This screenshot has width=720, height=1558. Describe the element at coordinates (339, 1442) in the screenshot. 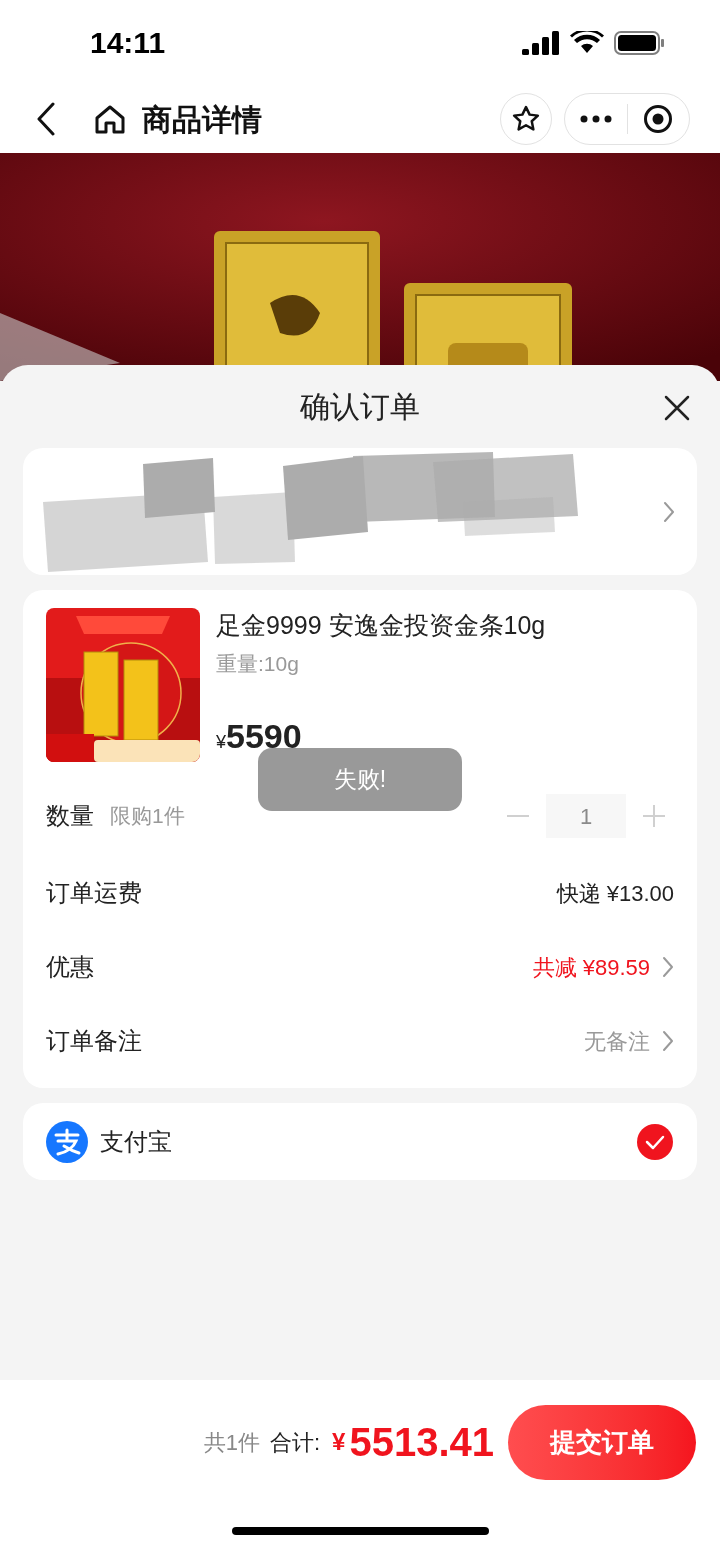

I see `total-currency: ¥` at that location.